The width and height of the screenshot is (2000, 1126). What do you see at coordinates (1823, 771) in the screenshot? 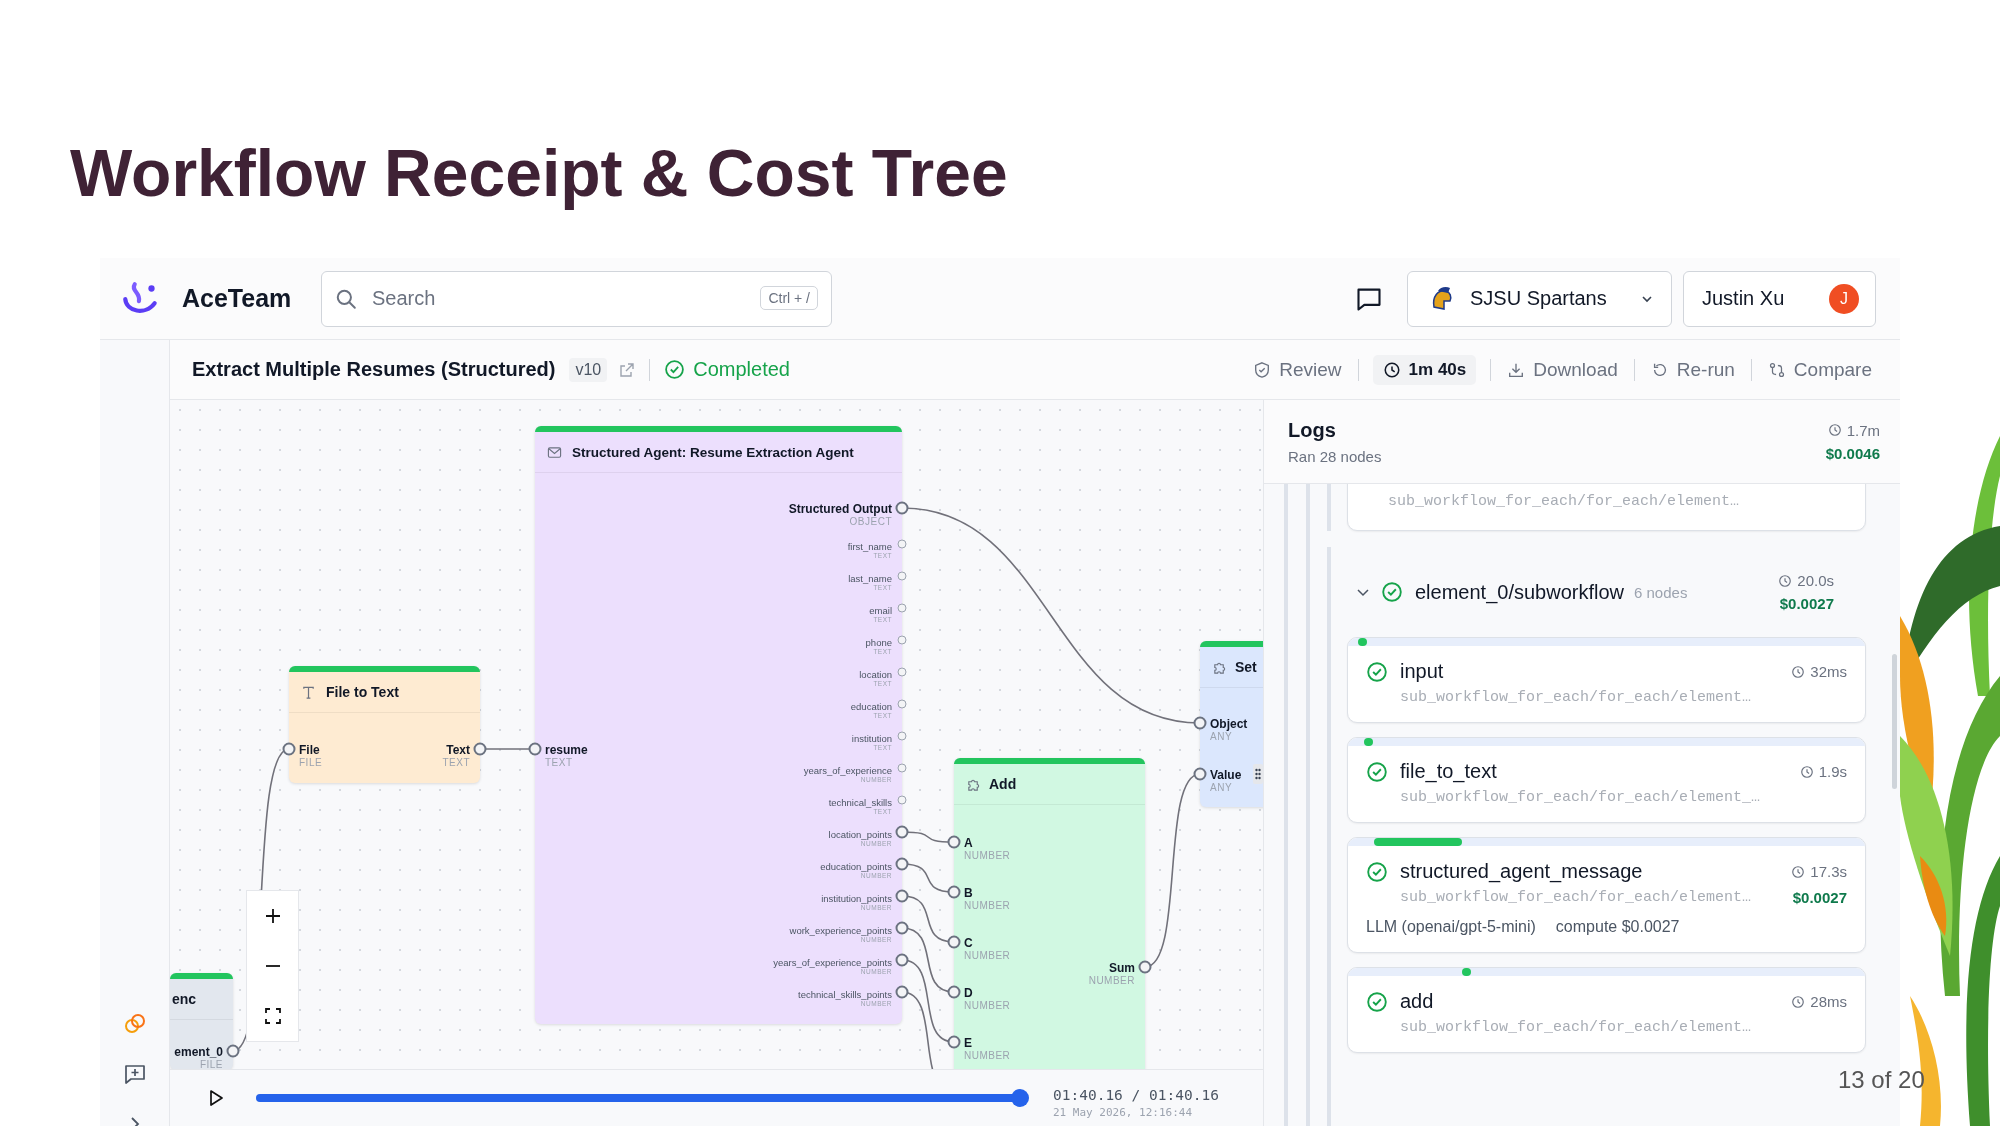
I see `step-duration: 1.9s` at bounding box center [1823, 771].